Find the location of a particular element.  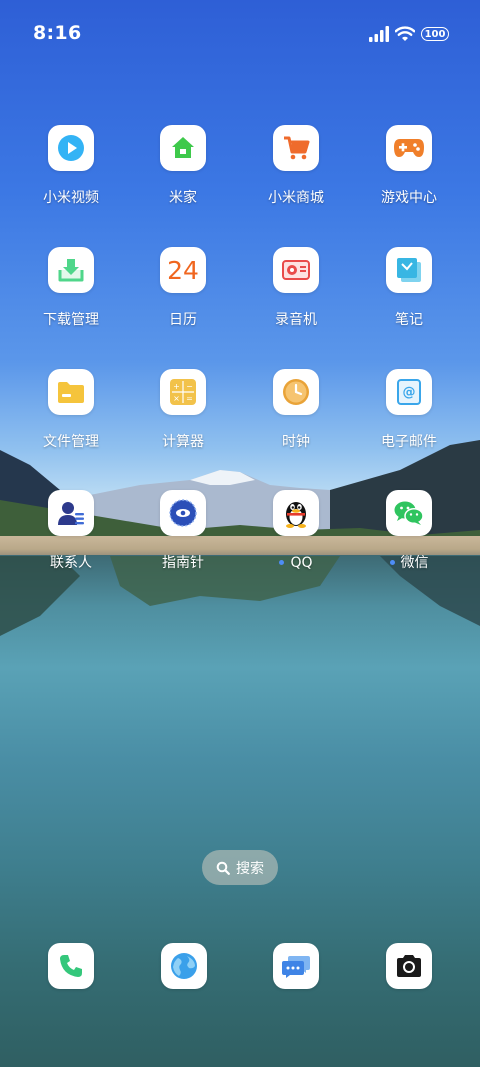

signal-icon is located at coordinates (379, 34).